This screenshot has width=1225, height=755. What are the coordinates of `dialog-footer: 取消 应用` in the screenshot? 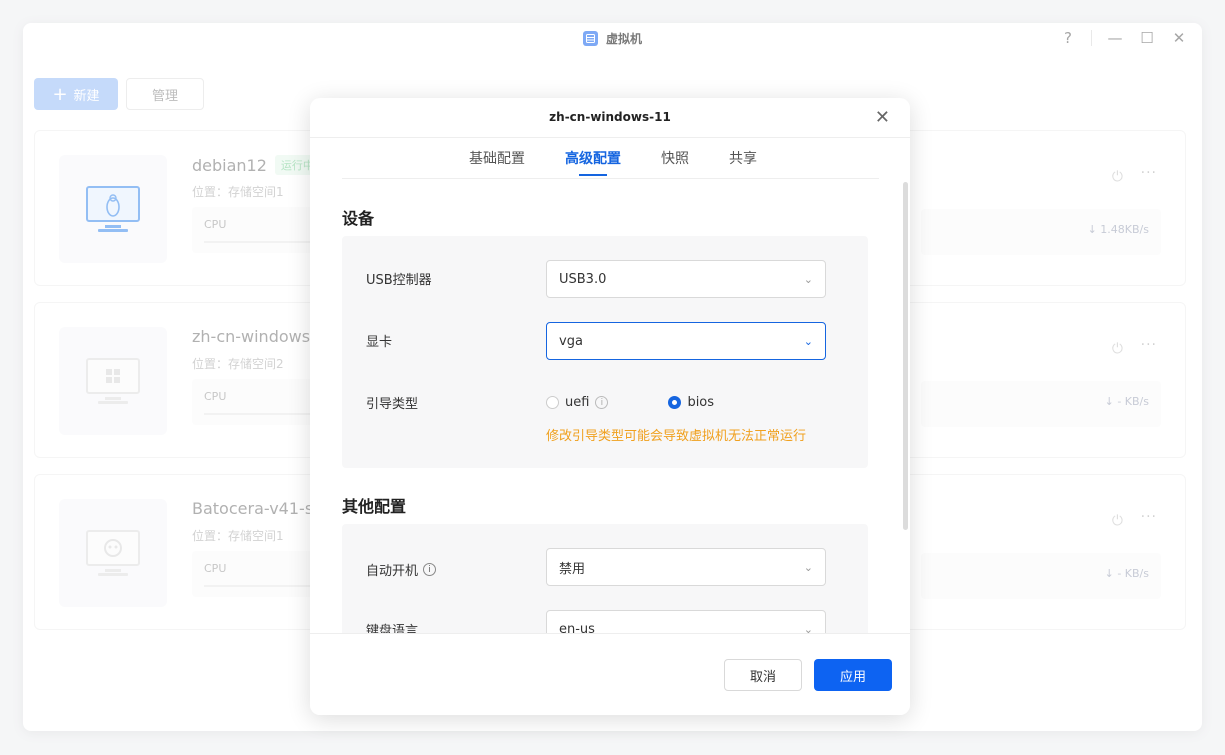 It's located at (610, 674).